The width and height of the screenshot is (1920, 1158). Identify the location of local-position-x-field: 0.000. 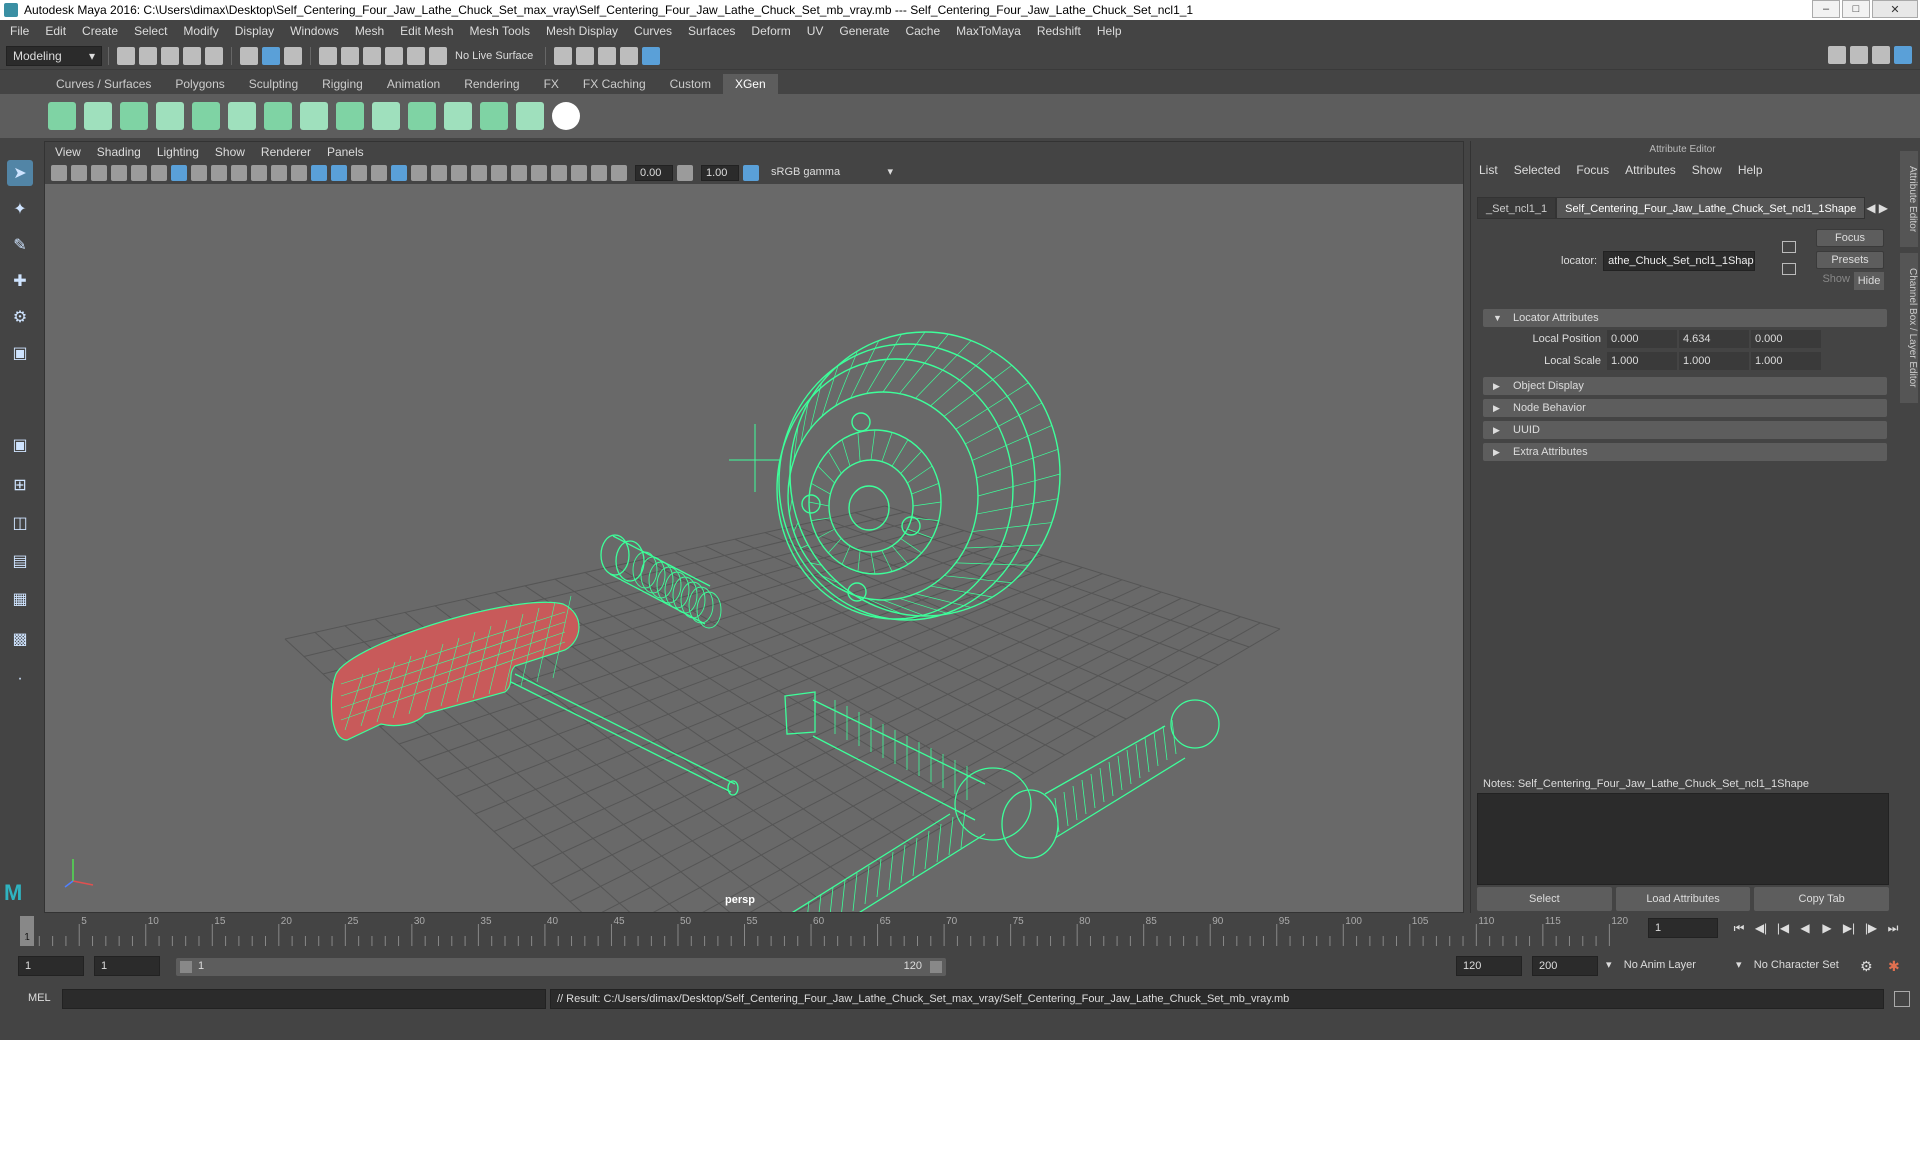
(1642, 339).